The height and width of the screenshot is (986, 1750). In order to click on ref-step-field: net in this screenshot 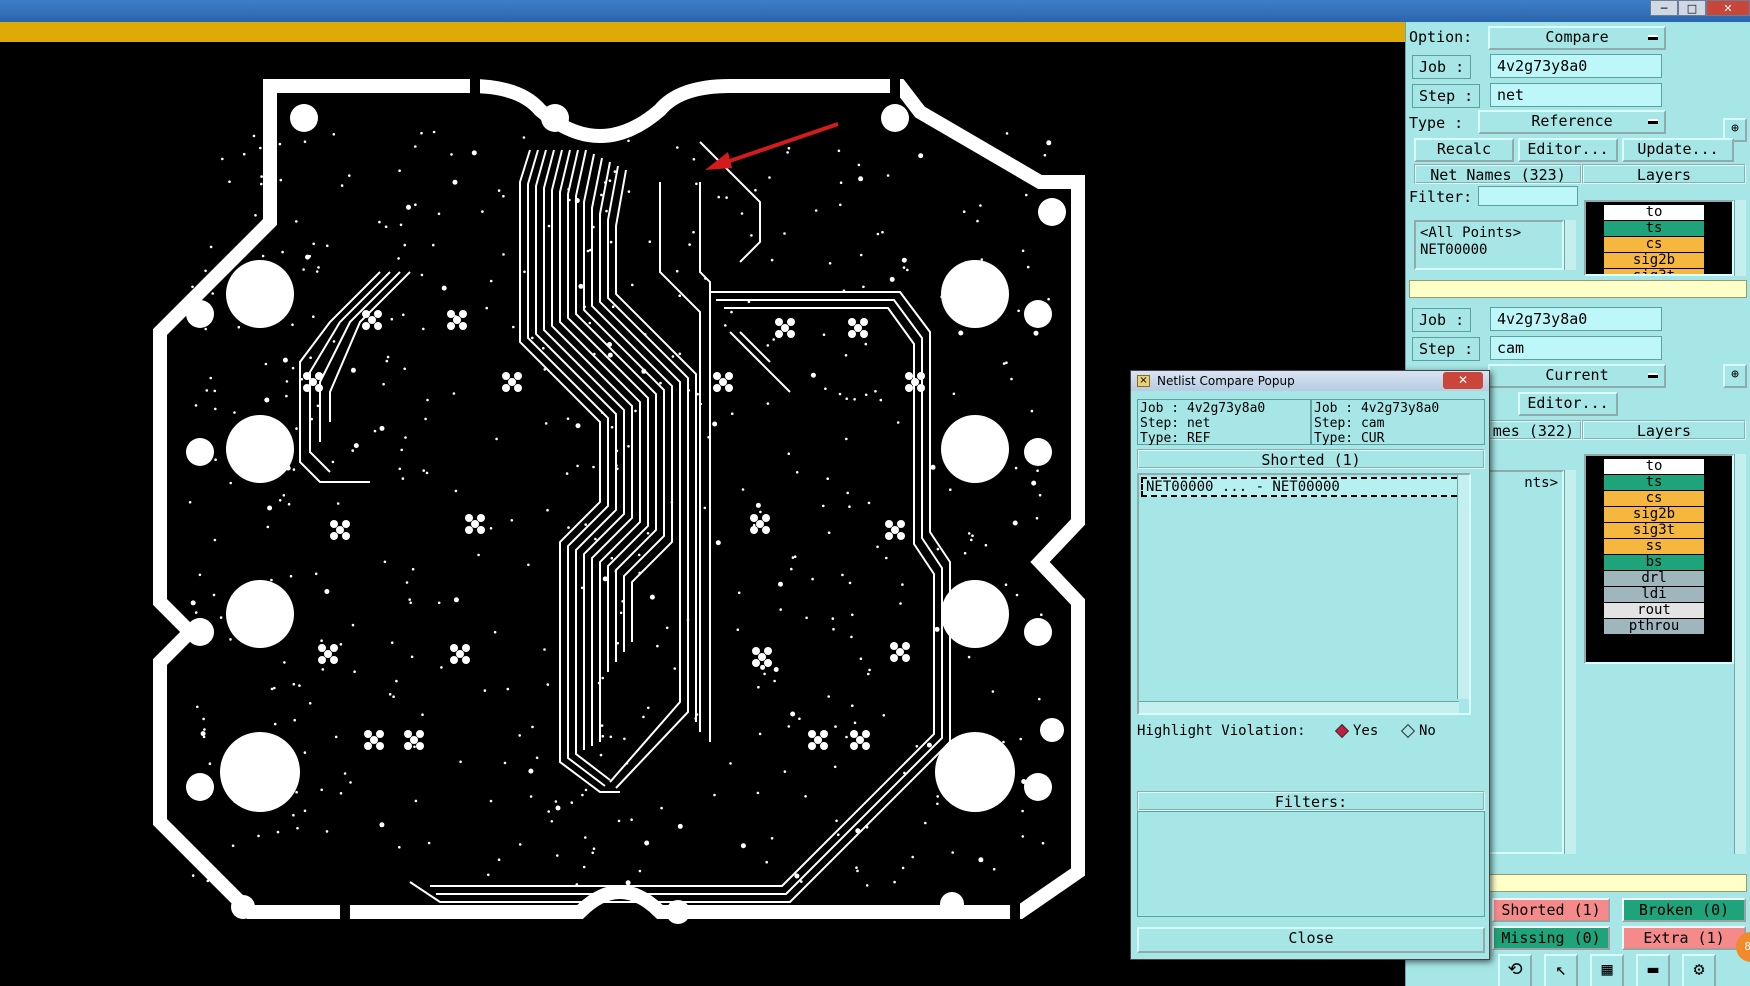, I will do `click(1576, 95)`.